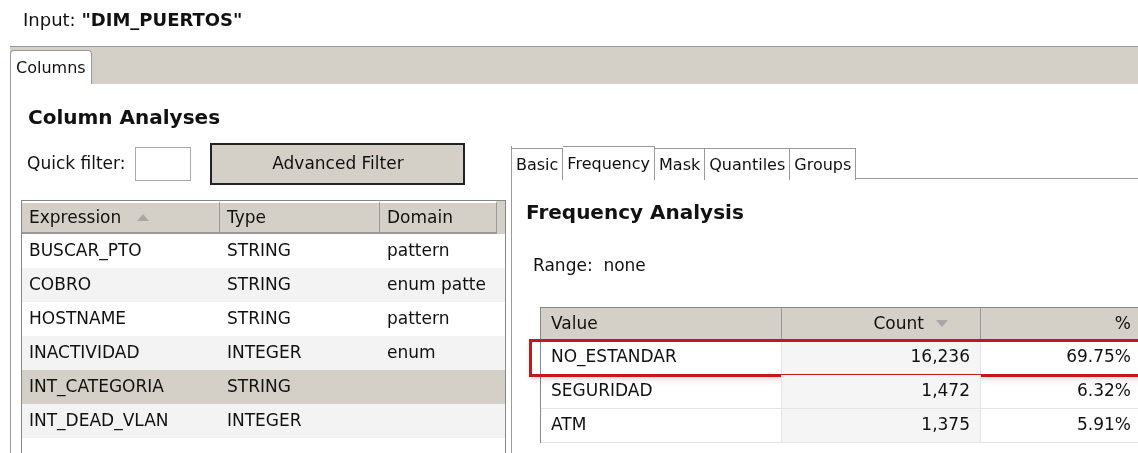 Image resolution: width=1138 pixels, height=453 pixels. Describe the element at coordinates (748, 164) in the screenshot. I see `analysis-tab: Quantiles` at that location.